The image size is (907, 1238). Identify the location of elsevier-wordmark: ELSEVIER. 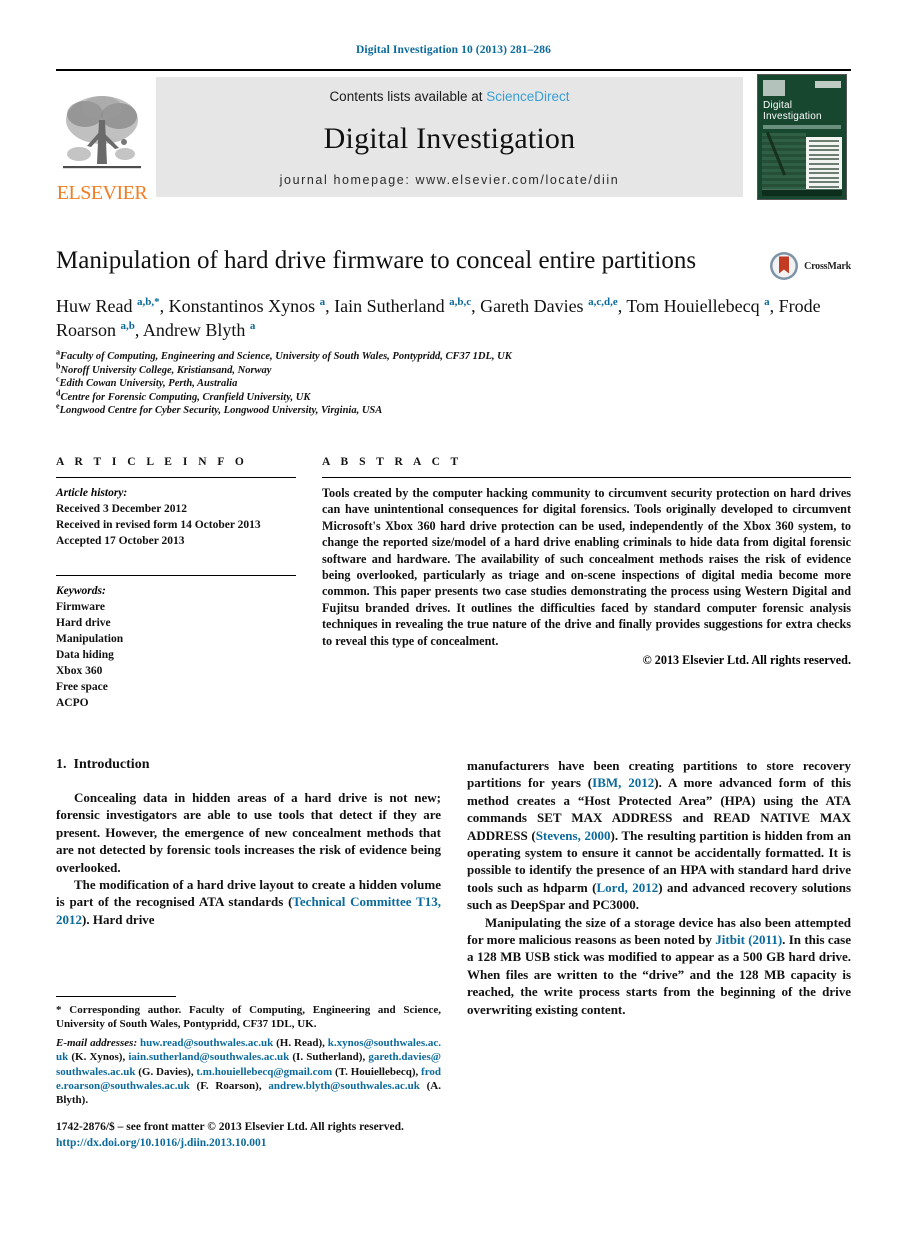
(102, 193).